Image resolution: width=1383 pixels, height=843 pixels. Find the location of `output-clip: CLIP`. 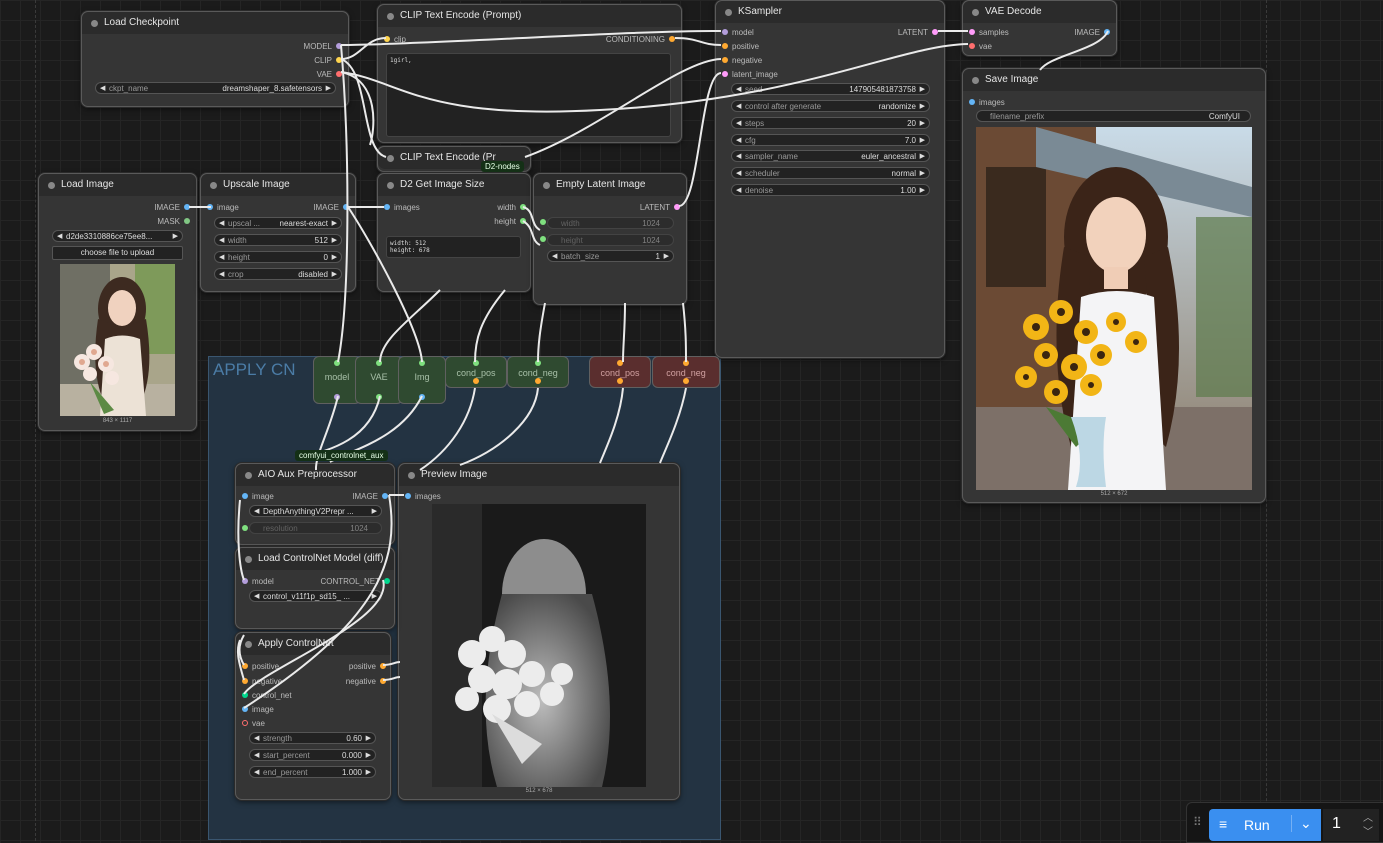

output-clip: CLIP is located at coordinates (328, 60).